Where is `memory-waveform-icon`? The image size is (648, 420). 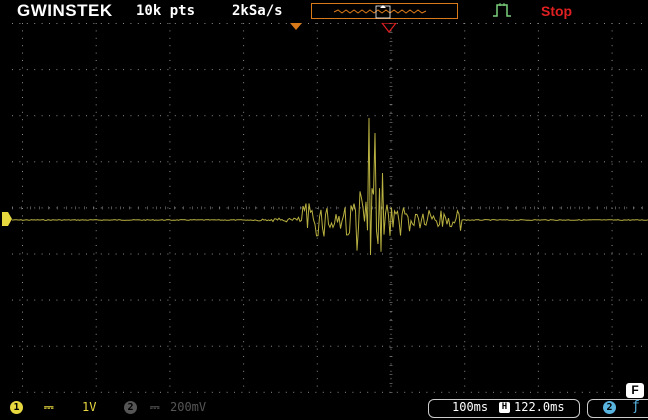
memory-waveform-icon is located at coordinates (380, 12).